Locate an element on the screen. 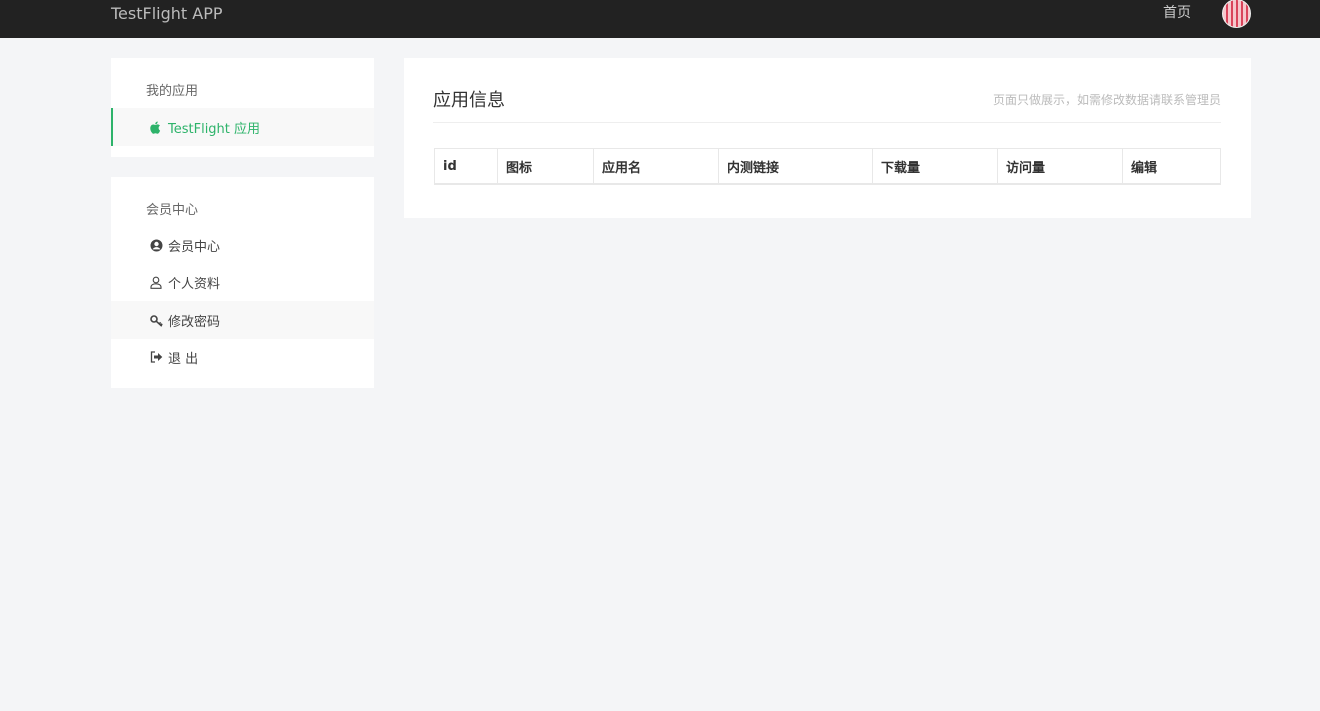 This screenshot has width=1320, height=711. sidebar-item-label: TestFlight 应用 is located at coordinates (214, 129).